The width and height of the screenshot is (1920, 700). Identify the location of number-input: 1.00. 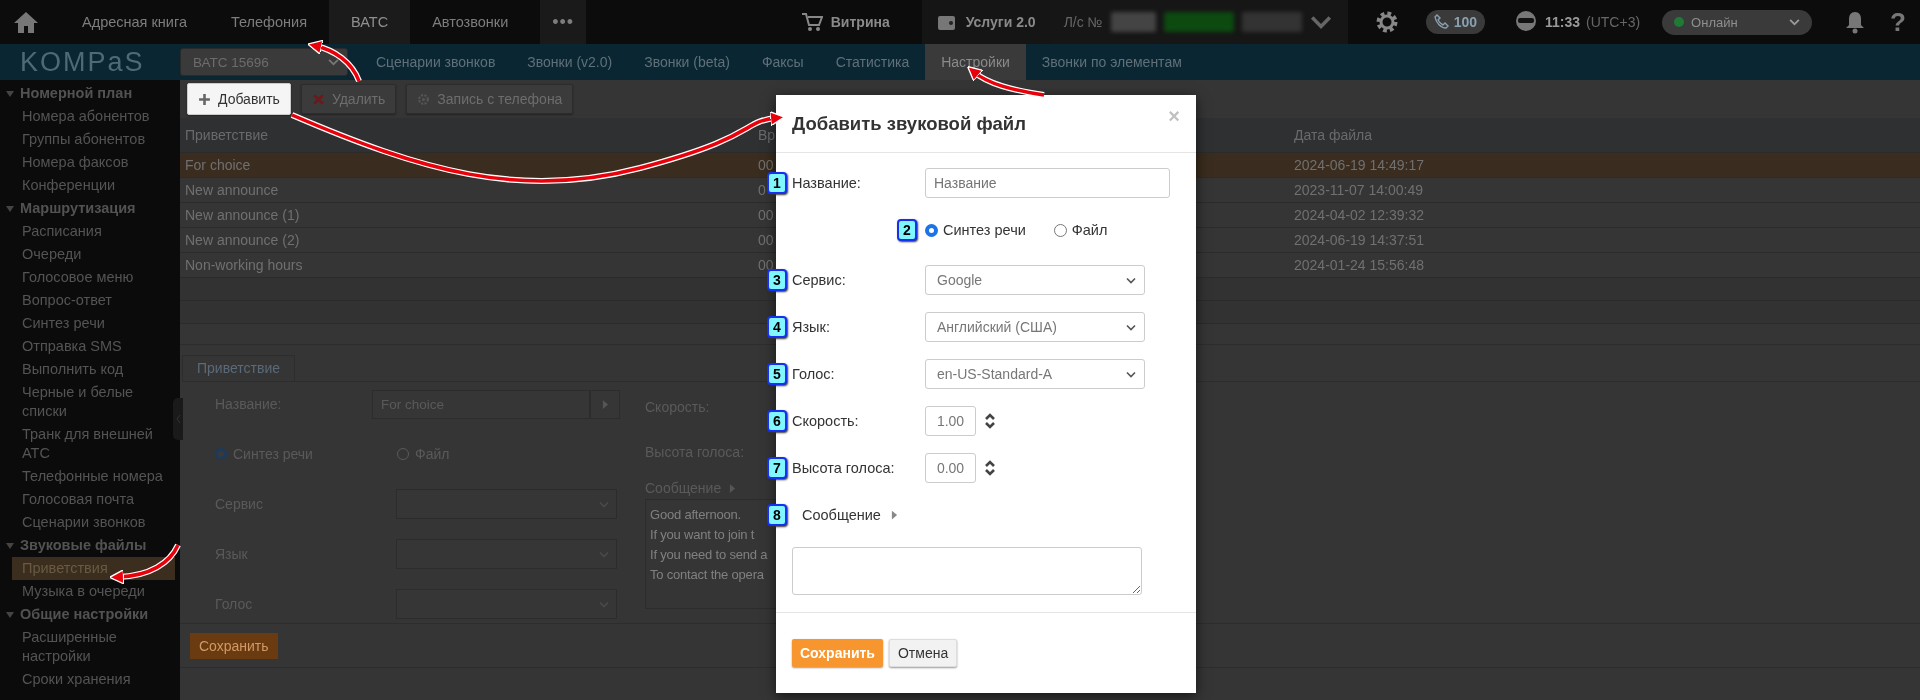
(950, 421).